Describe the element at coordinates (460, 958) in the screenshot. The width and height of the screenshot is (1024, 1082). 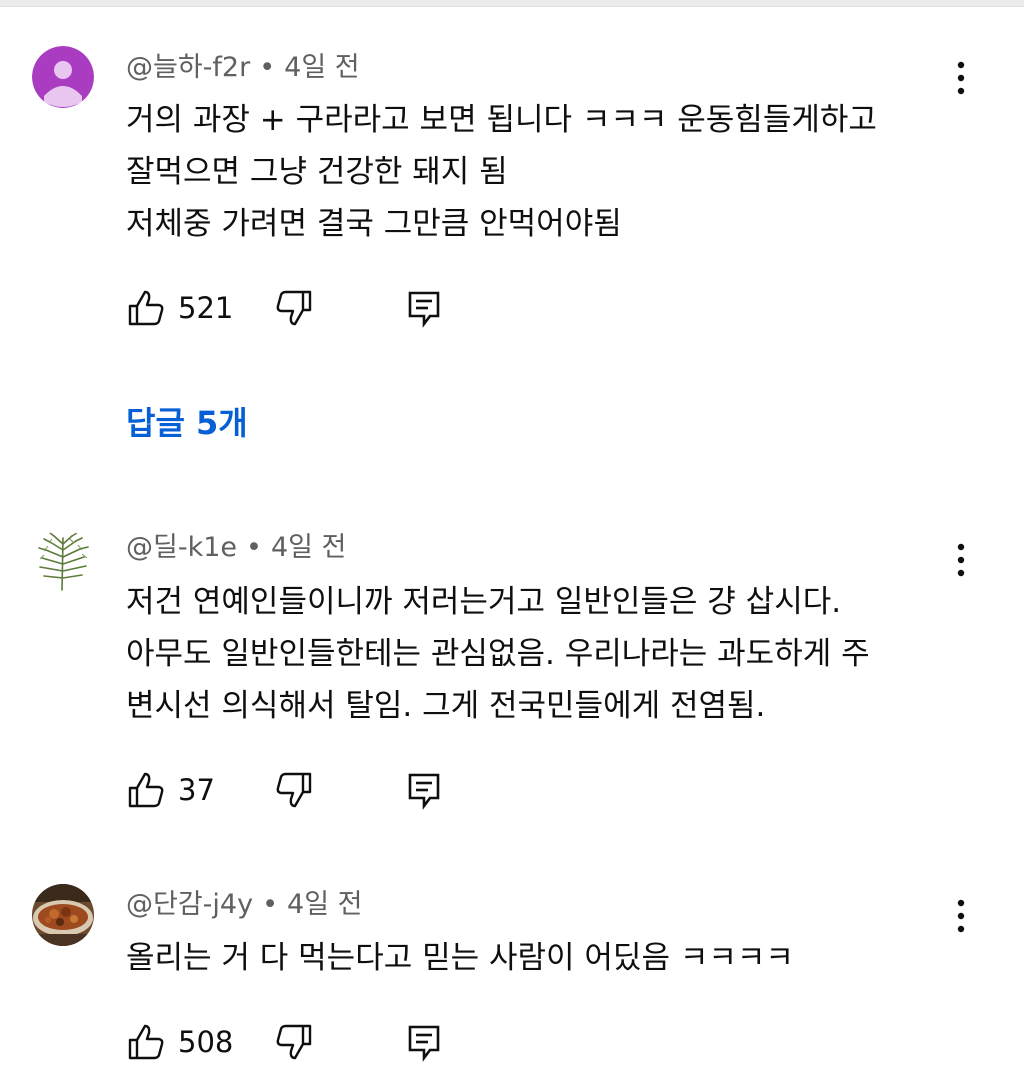
I see `comment-line: 올리는 거 다 먹는다고 믿는 사람이 어딨음 ㅋㅋㅋㅋ` at that location.